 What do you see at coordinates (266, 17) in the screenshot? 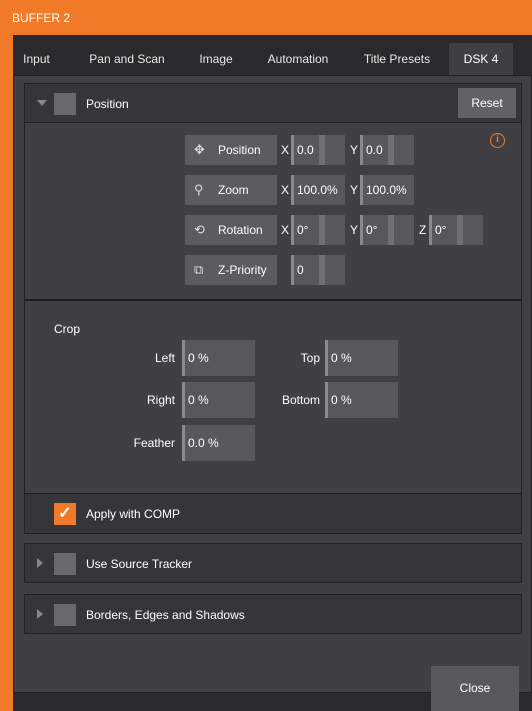
I see `title-bar: BUFFER 2` at bounding box center [266, 17].